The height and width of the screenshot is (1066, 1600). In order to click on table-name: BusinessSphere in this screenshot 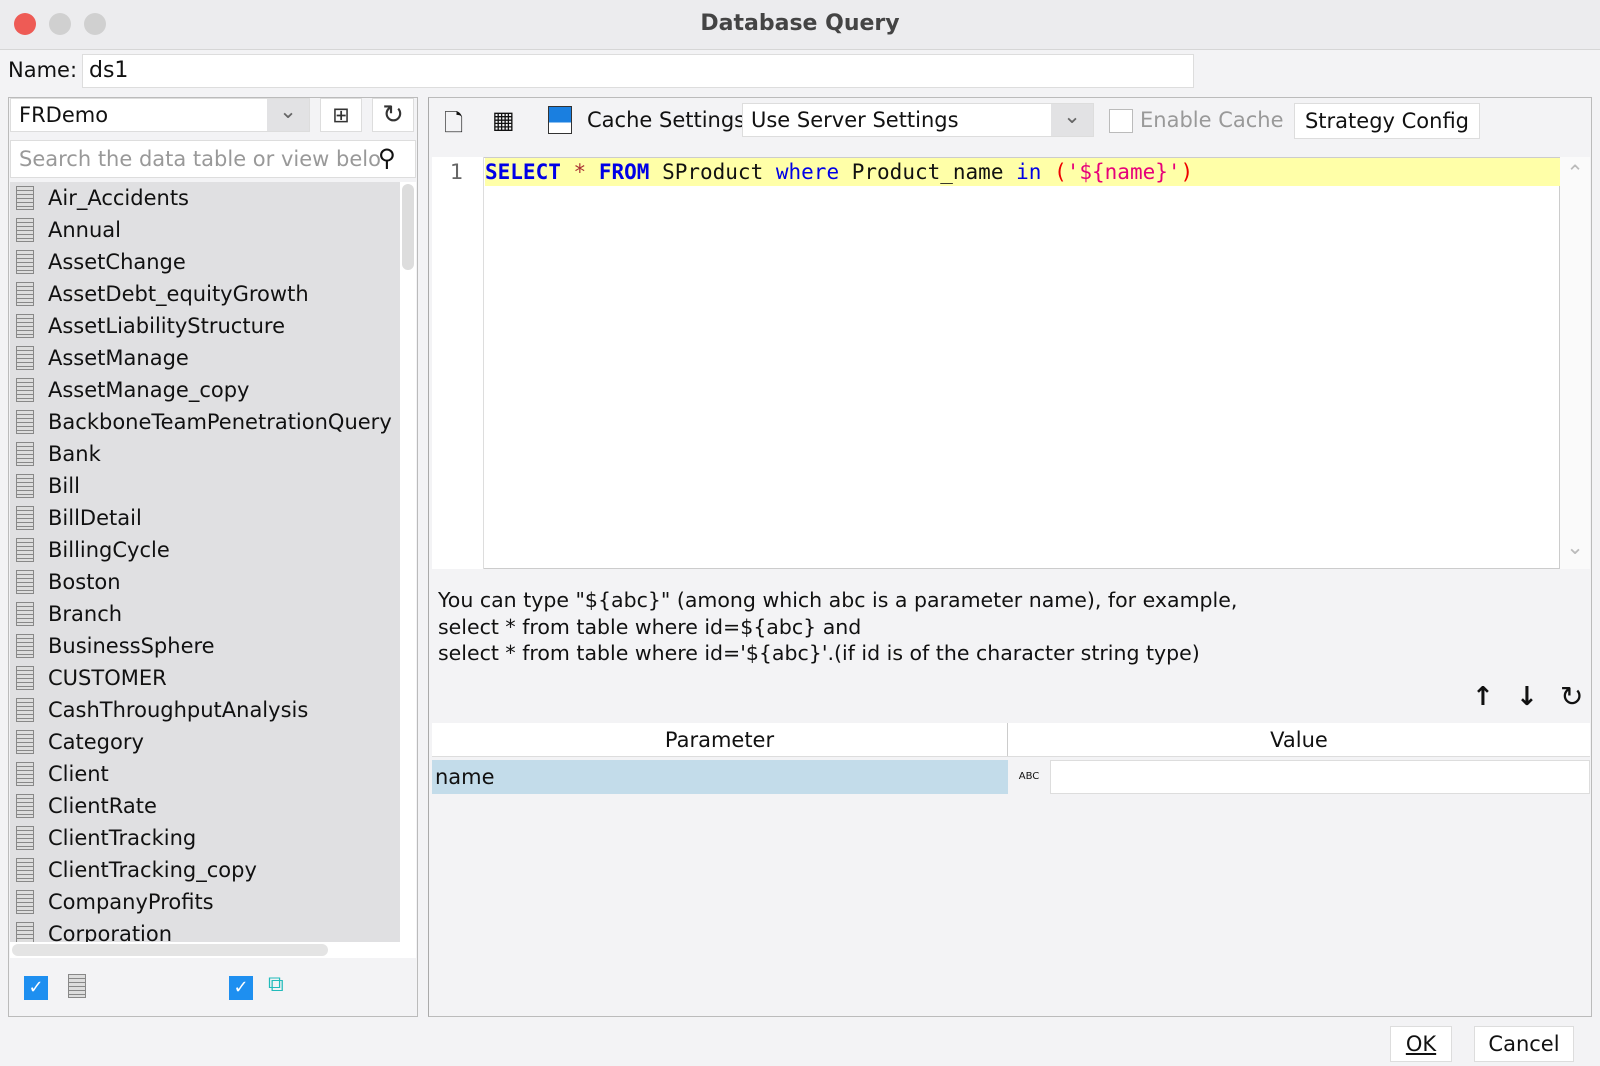, I will do `click(131, 646)`.